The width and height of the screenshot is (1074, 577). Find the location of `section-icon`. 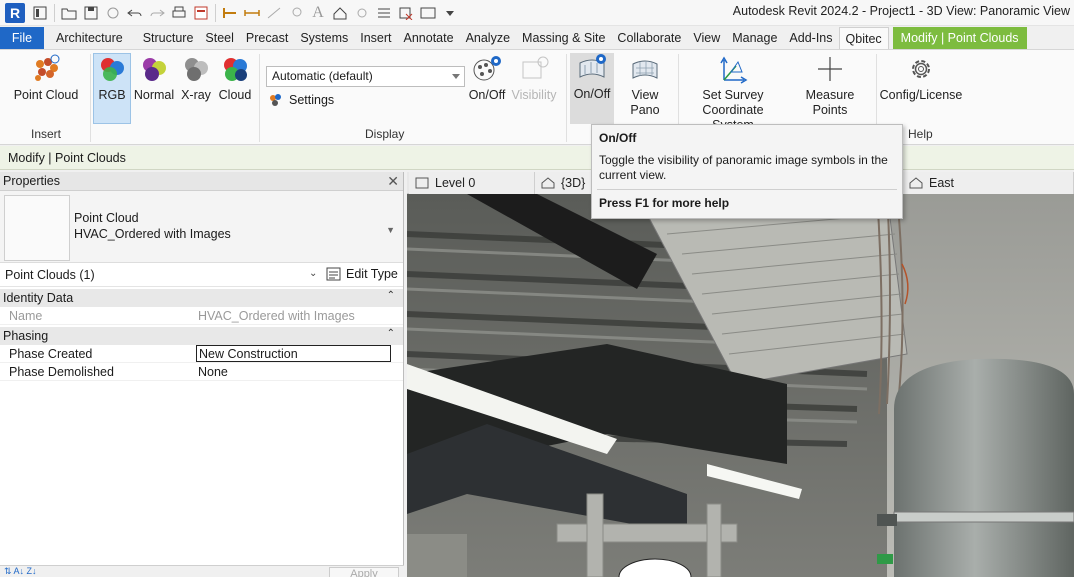

section-icon is located at coordinates (362, 13).